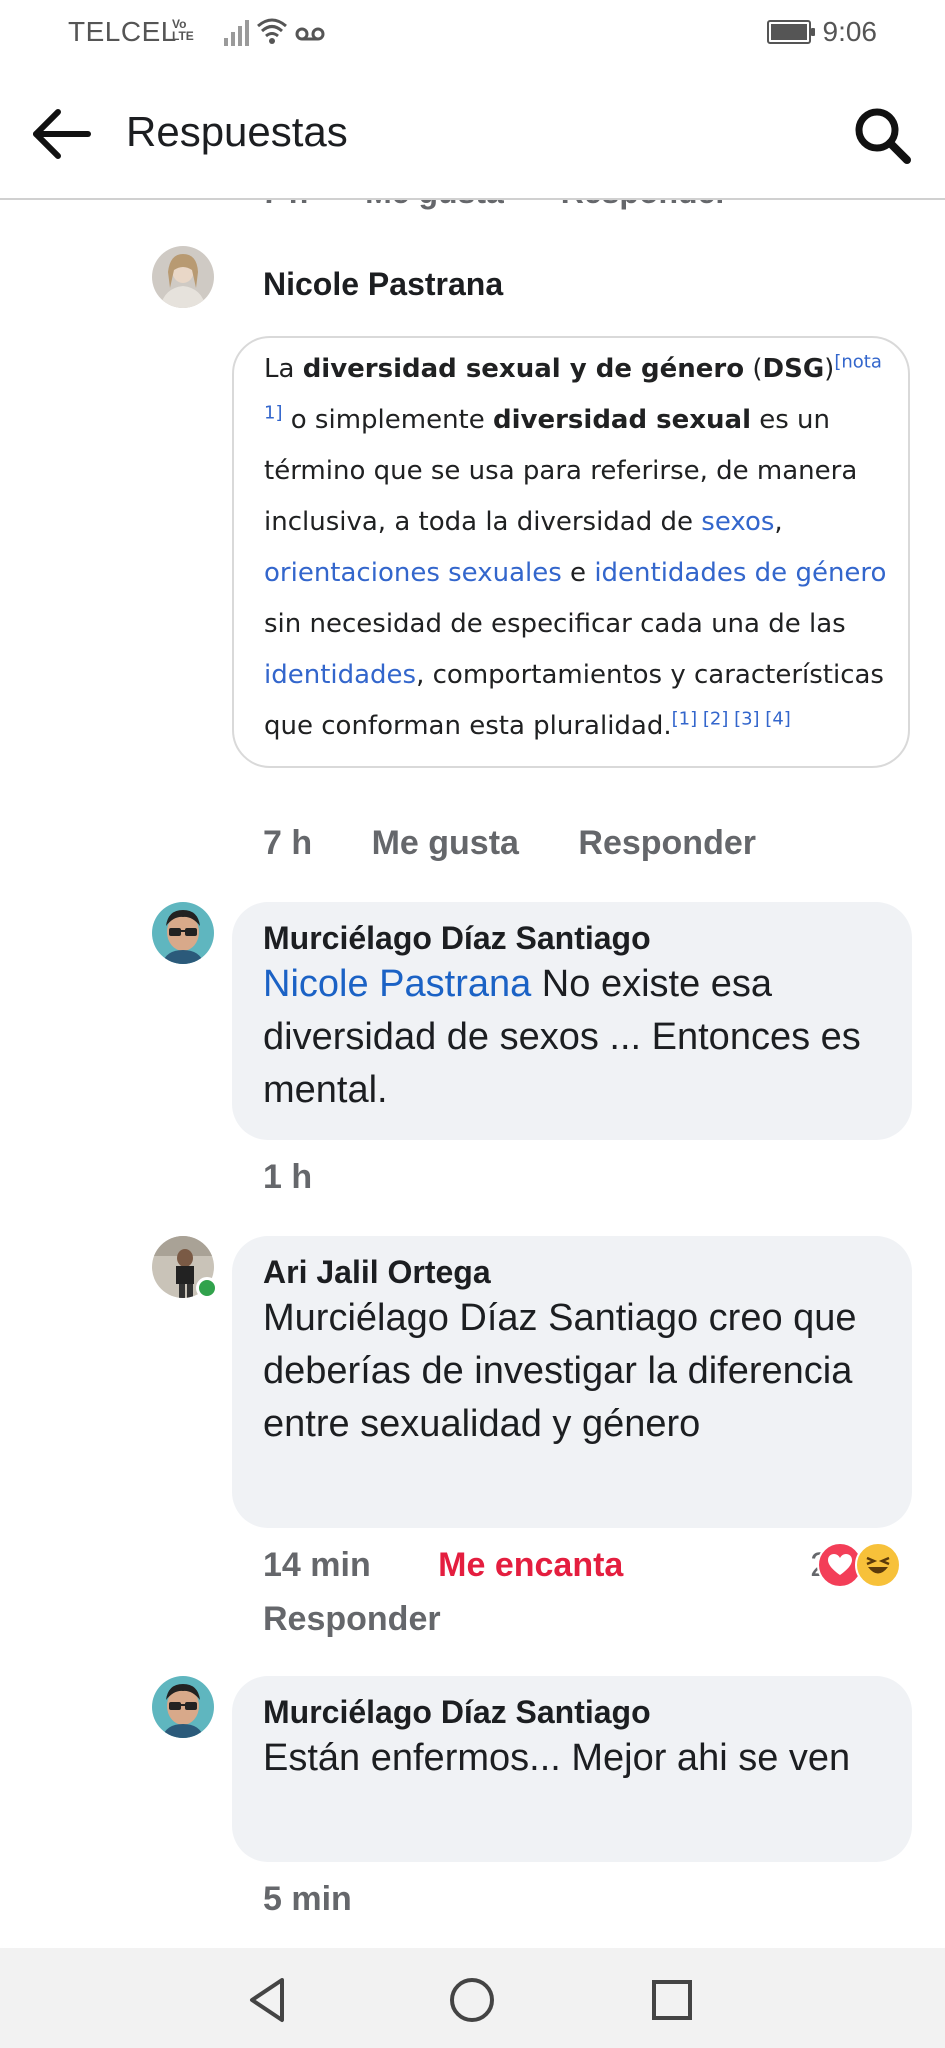  Describe the element at coordinates (878, 1565) in the screenshot. I see `haha-react-icon` at that location.